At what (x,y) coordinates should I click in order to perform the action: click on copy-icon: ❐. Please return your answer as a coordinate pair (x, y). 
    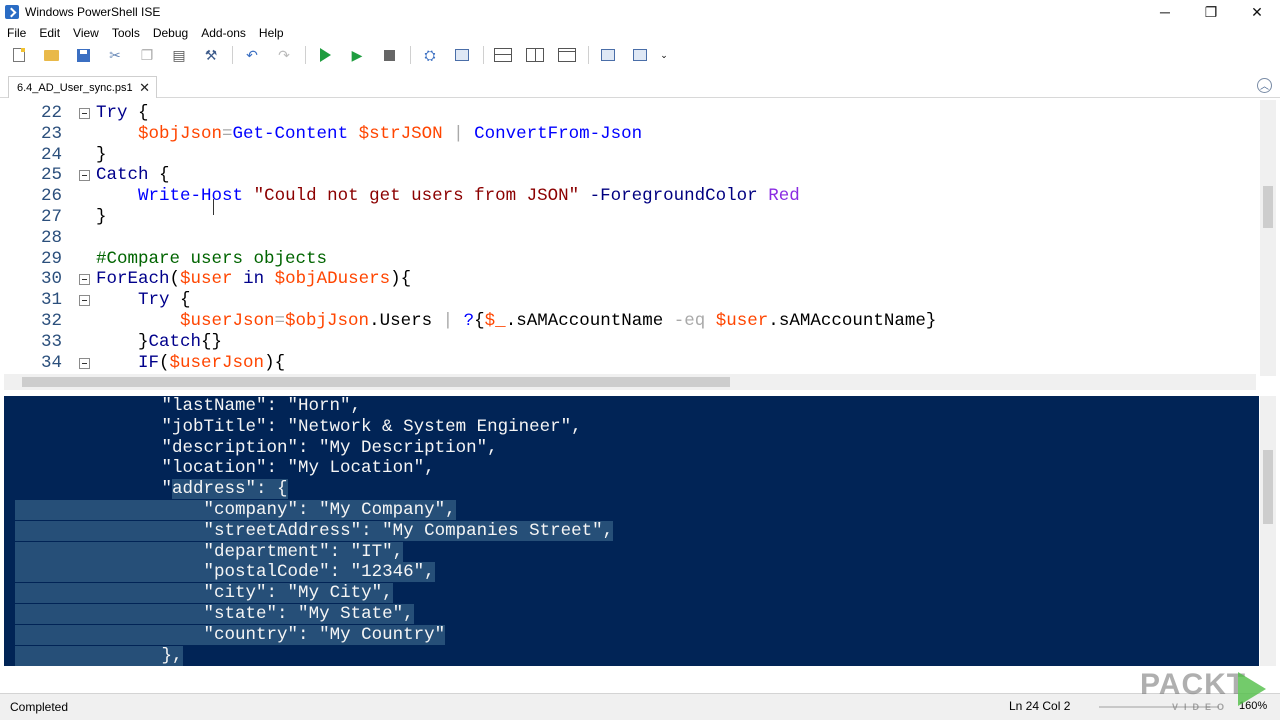
    Looking at the image, I should click on (147, 54).